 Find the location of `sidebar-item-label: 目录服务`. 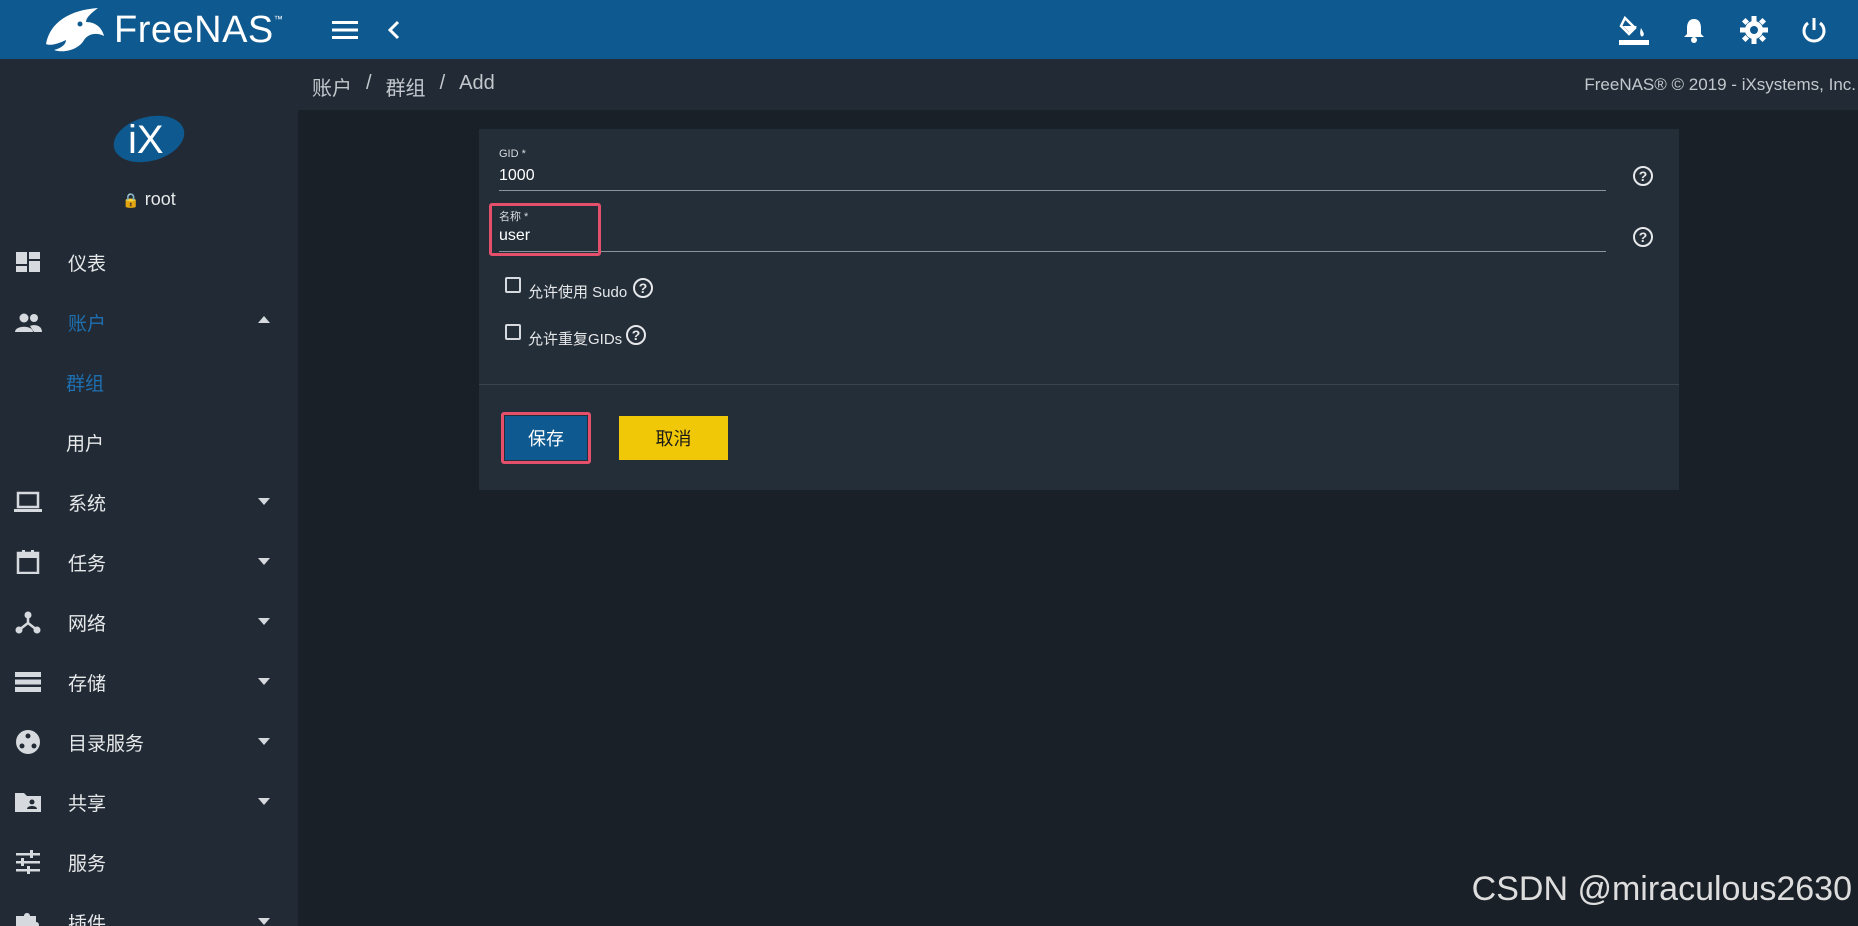

sidebar-item-label: 目录服务 is located at coordinates (106, 744).